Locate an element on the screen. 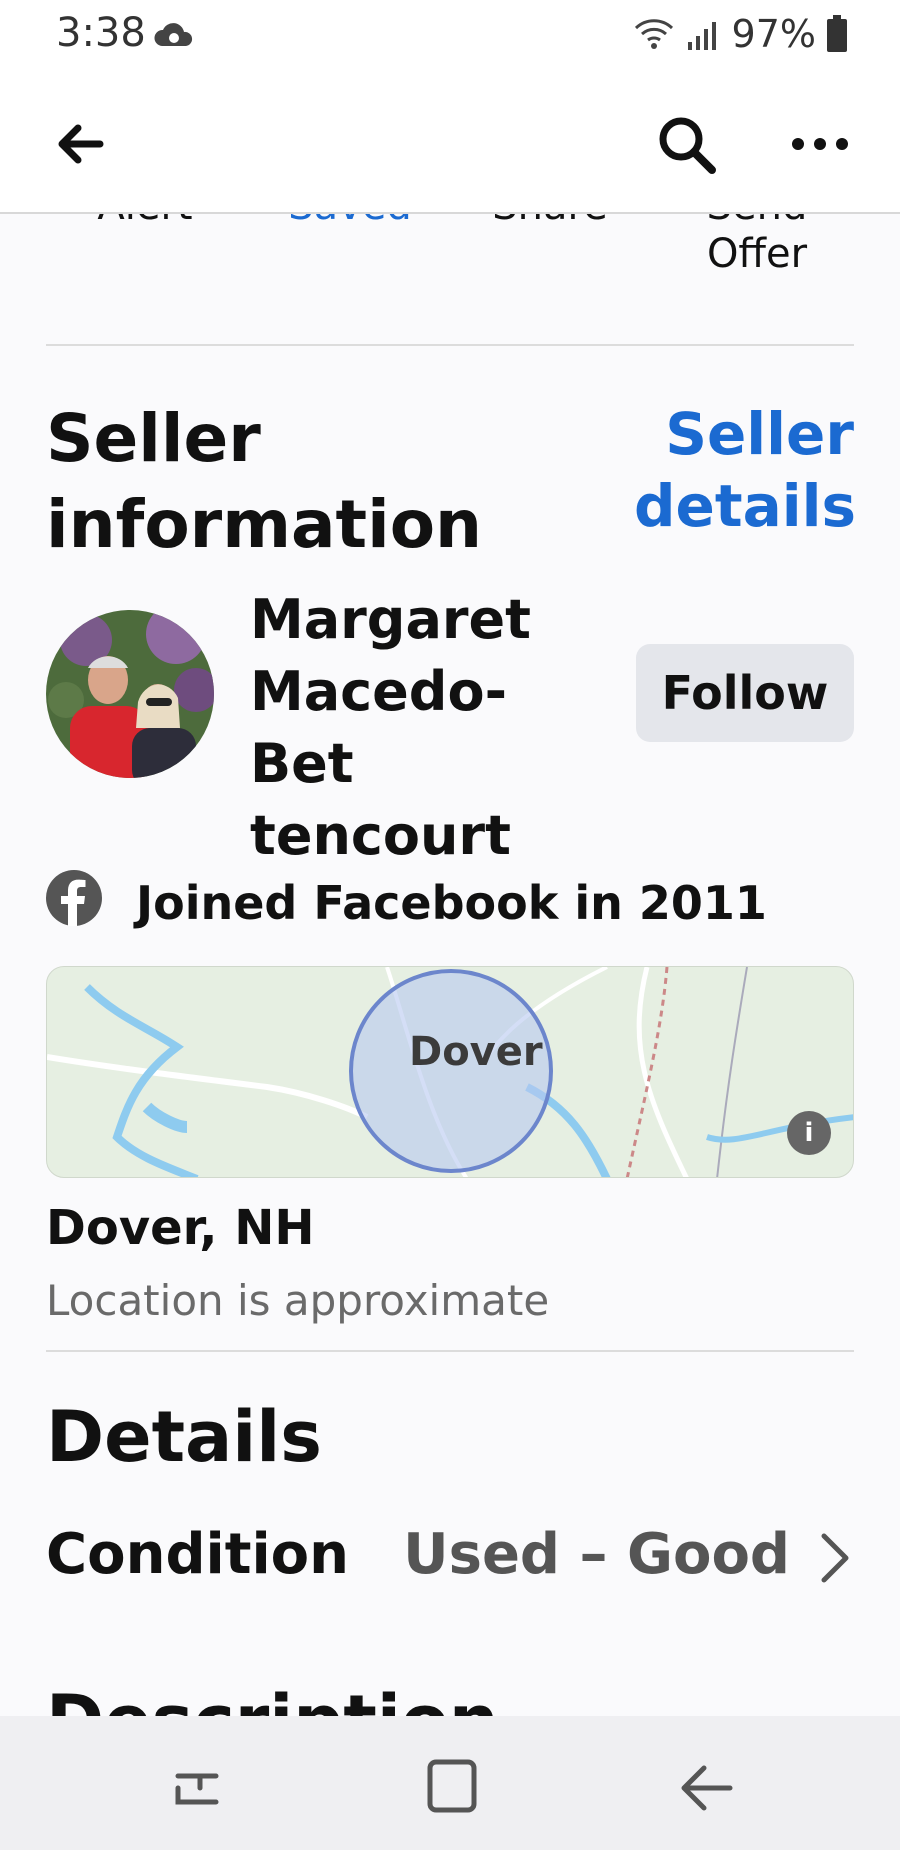  status-time: 3:38 is located at coordinates (101, 33).